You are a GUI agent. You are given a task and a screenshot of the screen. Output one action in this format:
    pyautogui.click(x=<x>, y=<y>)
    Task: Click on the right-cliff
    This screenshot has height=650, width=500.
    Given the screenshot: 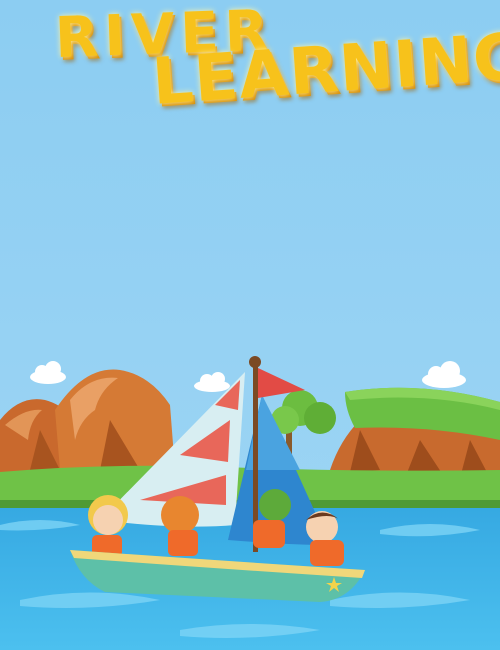 What is the action you would take?
    pyautogui.click(x=415, y=433)
    